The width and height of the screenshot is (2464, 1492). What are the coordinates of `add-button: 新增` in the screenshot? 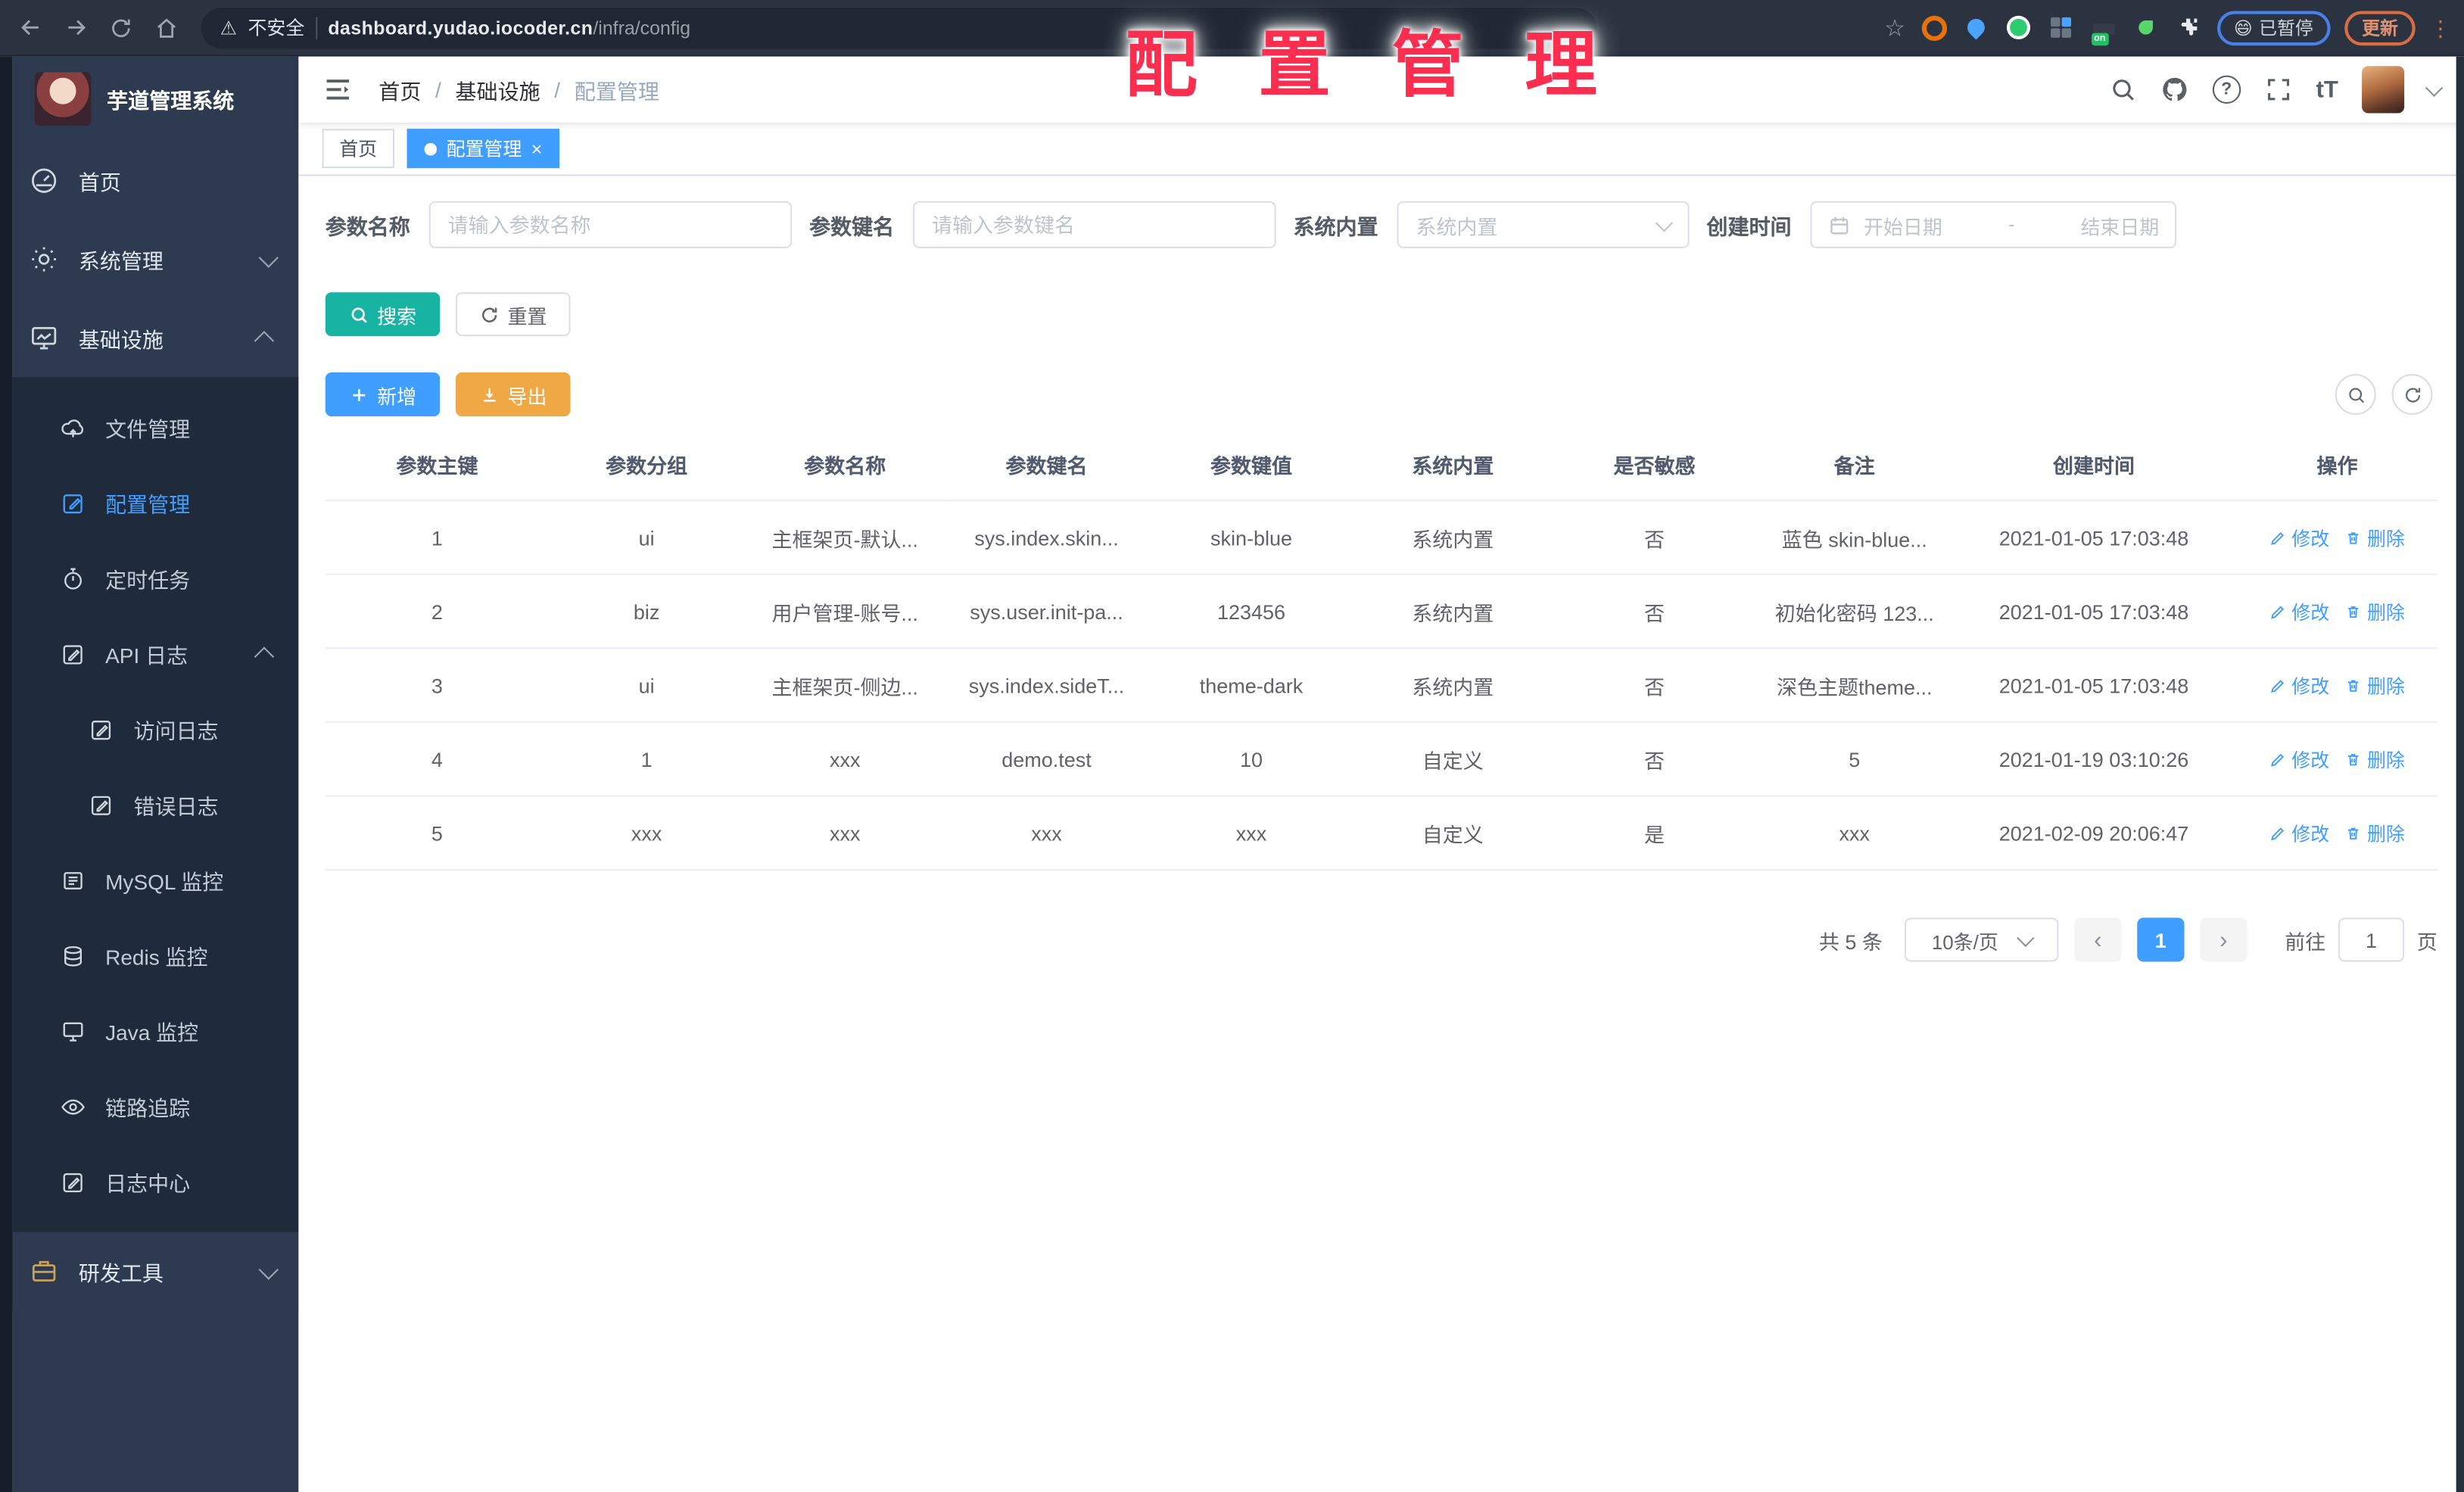 It's located at (383, 394).